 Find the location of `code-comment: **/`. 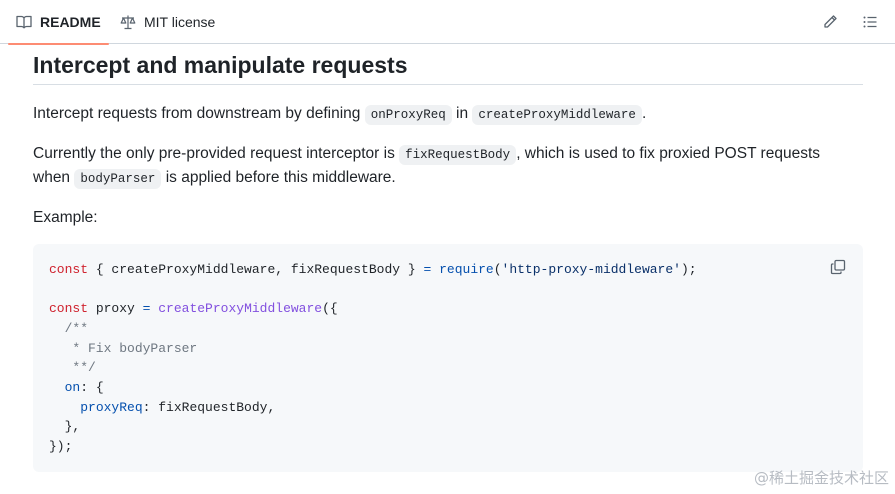

code-comment: **/ is located at coordinates (72, 367).